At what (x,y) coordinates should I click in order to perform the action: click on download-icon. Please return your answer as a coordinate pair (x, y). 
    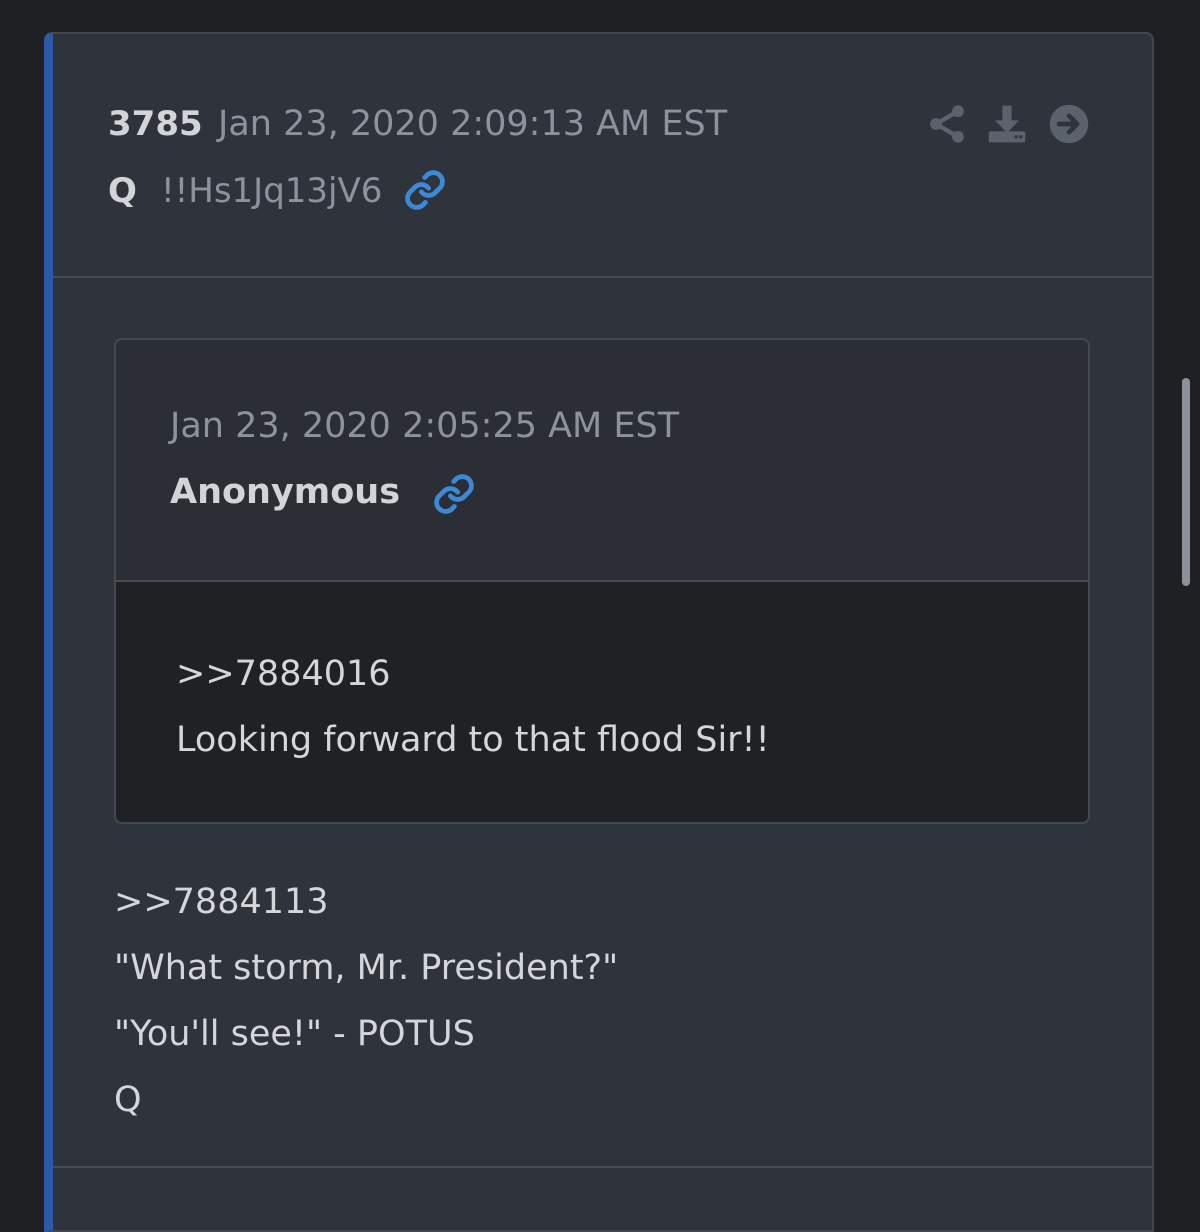
    Looking at the image, I should click on (1007, 126).